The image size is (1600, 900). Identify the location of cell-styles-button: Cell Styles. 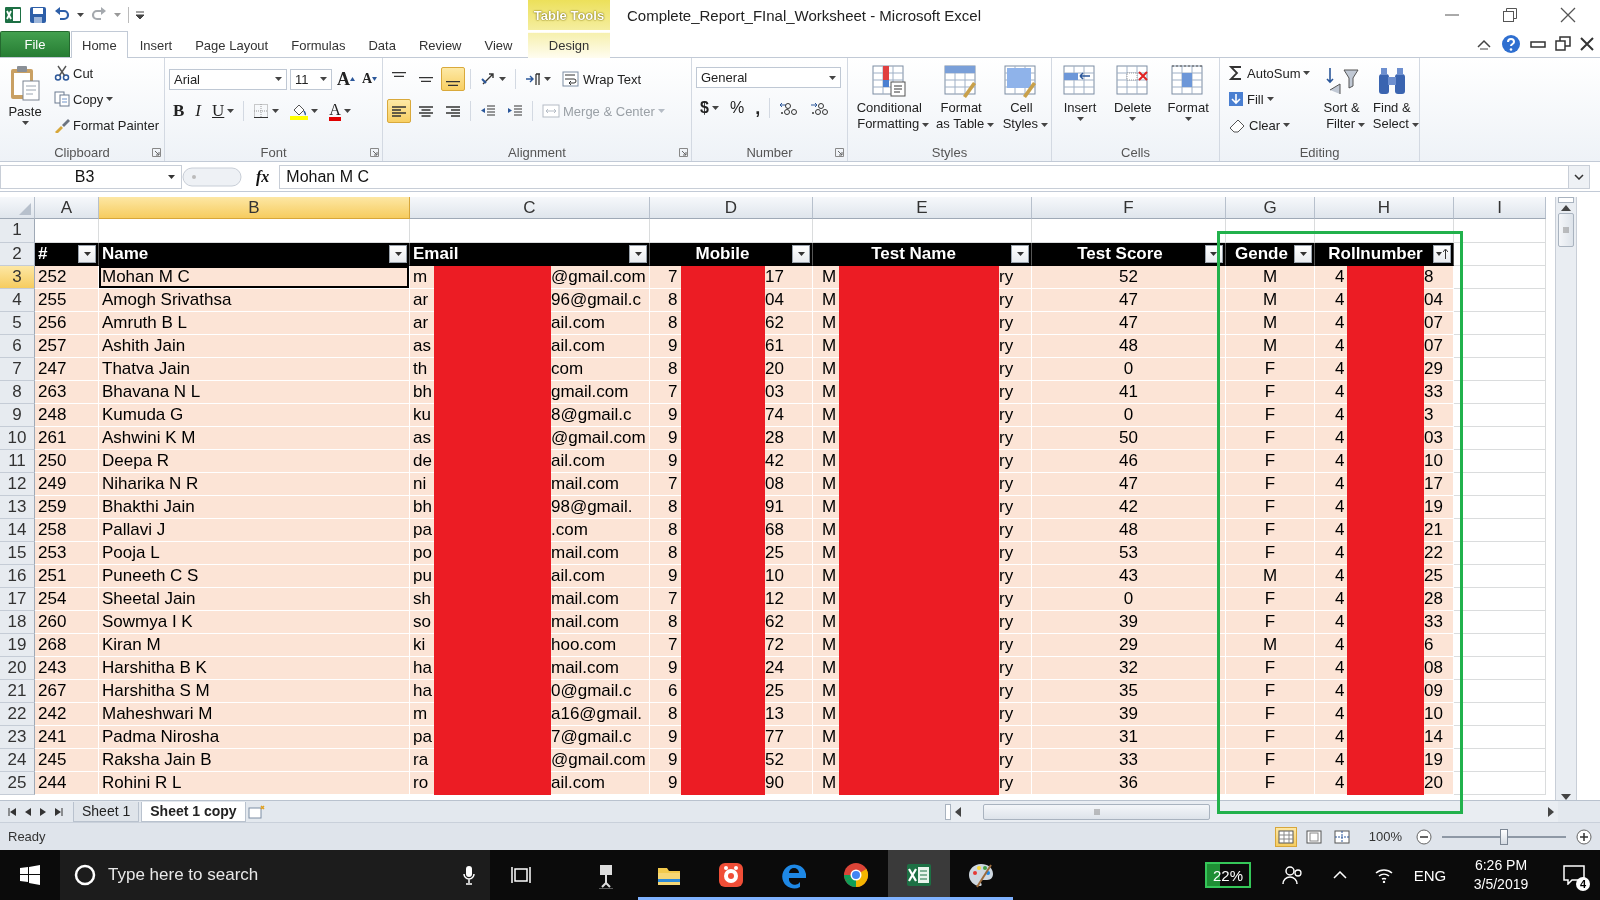
(1021, 100).